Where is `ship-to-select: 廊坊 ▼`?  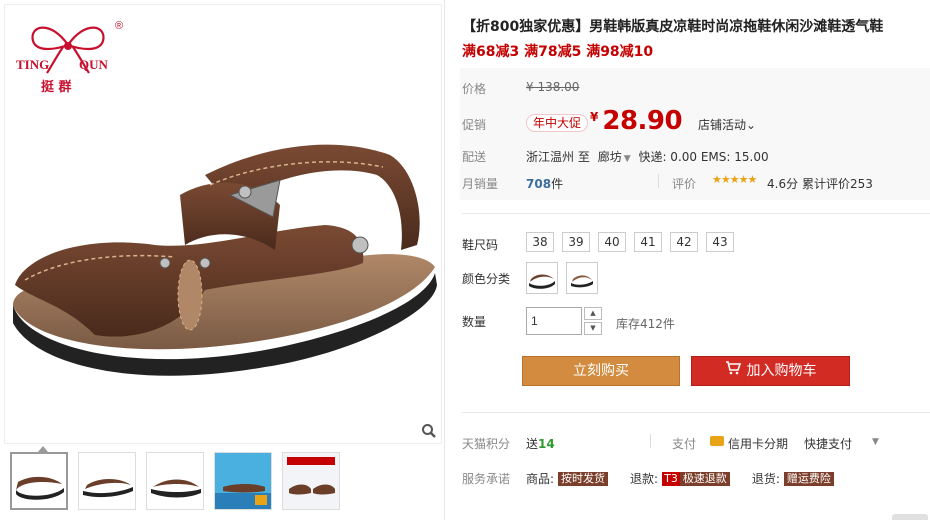
ship-to-select: 廊坊 ▼ is located at coordinates (616, 157).